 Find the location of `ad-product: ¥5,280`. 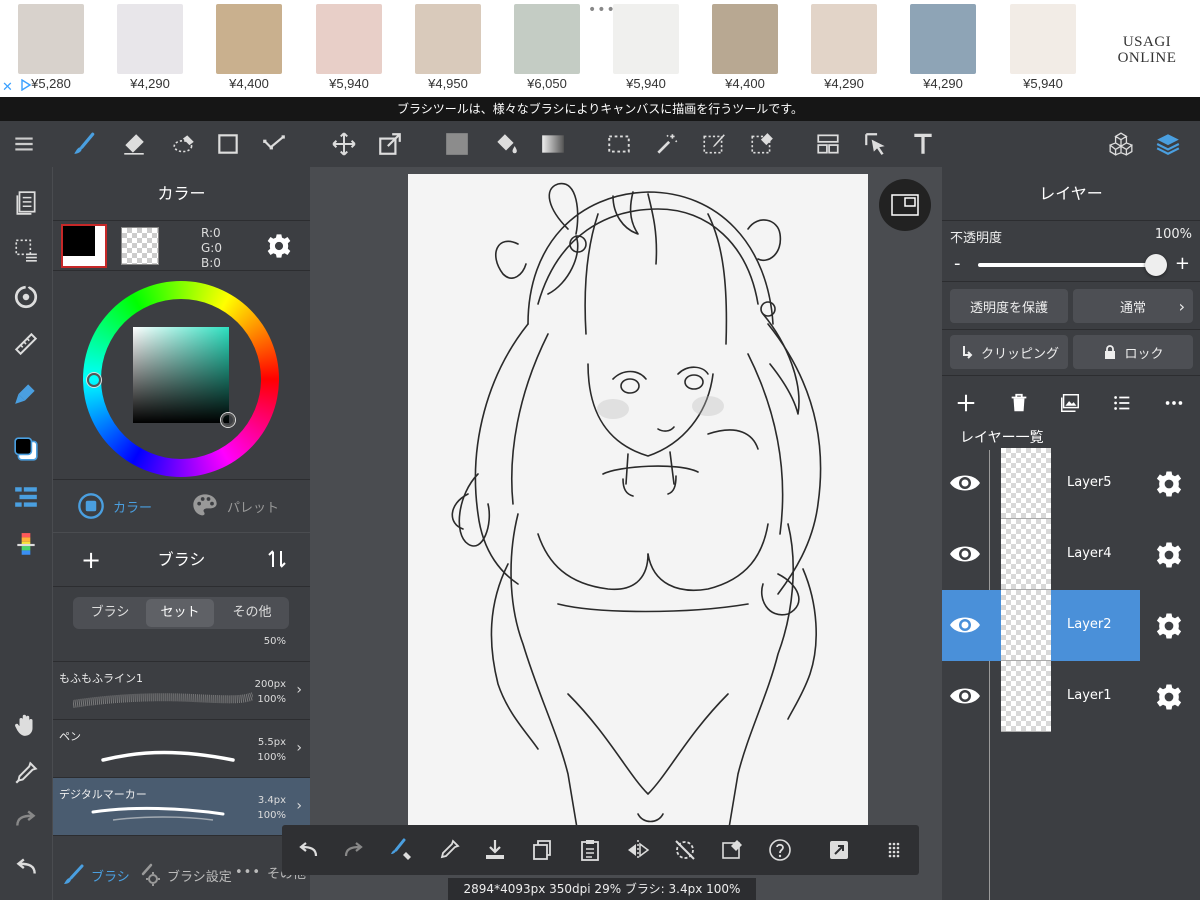

ad-product: ¥5,280 is located at coordinates (51, 47).